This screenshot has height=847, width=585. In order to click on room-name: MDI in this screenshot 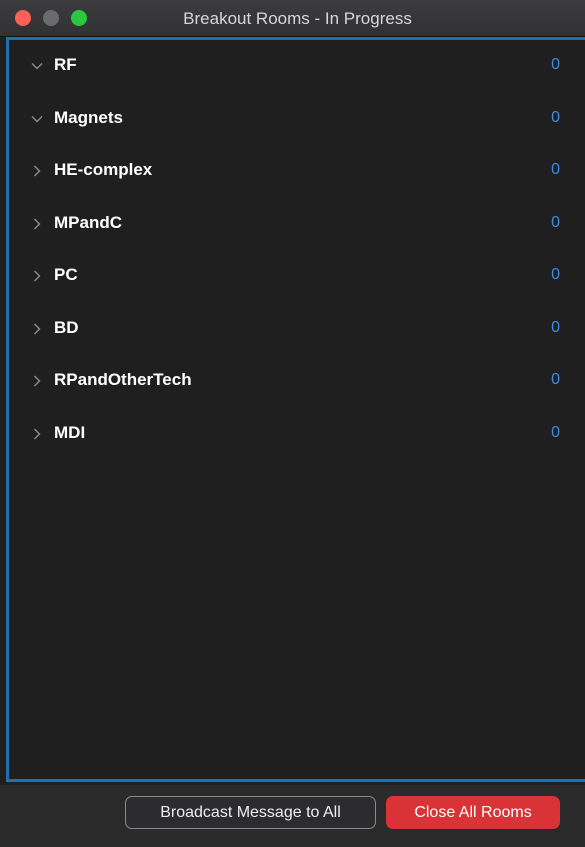, I will do `click(70, 432)`.